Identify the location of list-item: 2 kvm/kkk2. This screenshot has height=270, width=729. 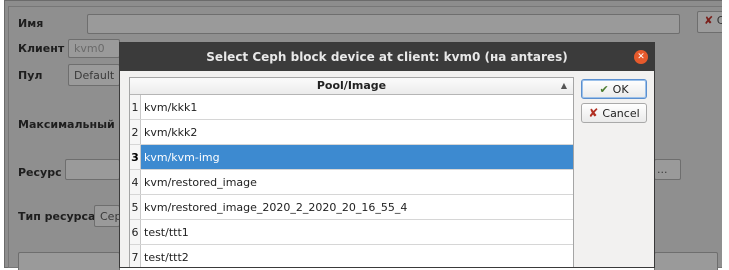
(351, 132).